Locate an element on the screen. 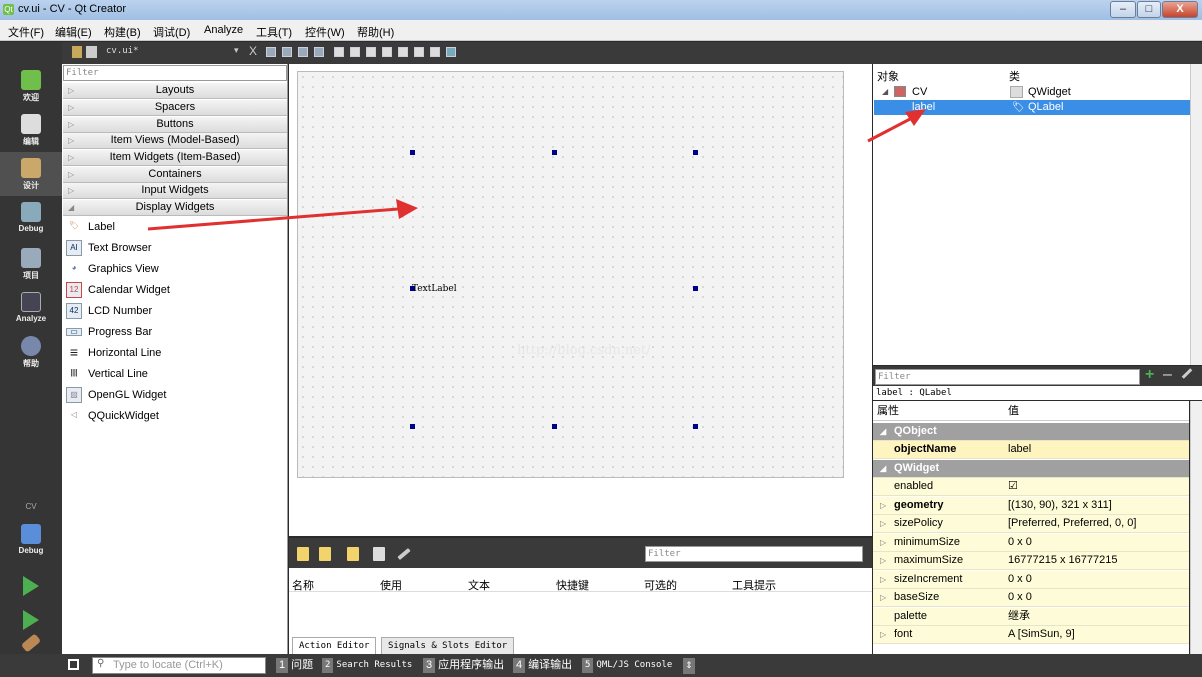 The height and width of the screenshot is (677, 1202). pane-search-results: 2 Search Results is located at coordinates (367, 666).